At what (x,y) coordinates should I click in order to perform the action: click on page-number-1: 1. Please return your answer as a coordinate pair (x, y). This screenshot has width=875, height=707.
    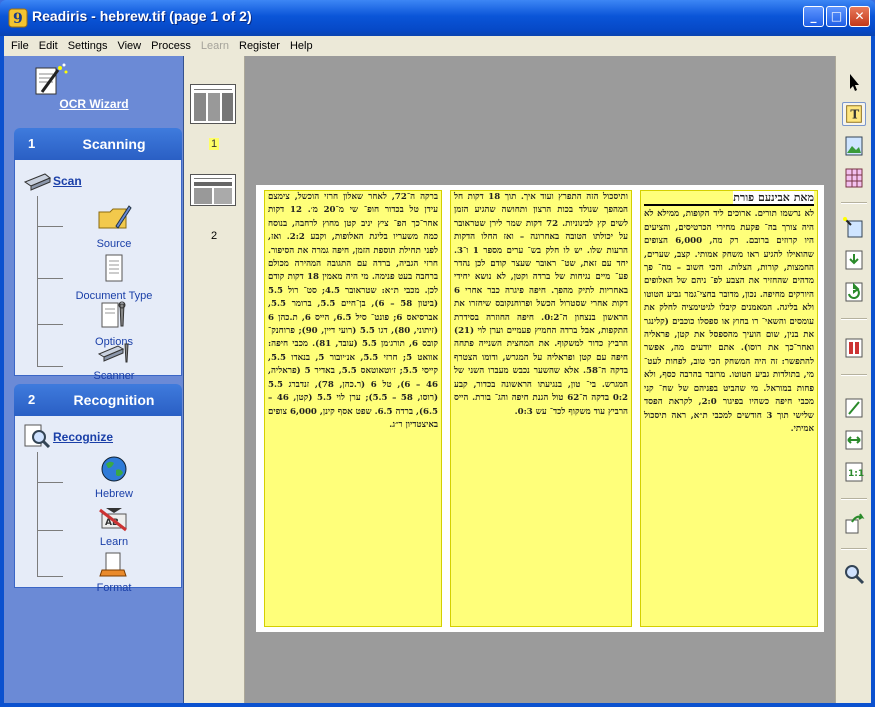
    Looking at the image, I should click on (214, 144).